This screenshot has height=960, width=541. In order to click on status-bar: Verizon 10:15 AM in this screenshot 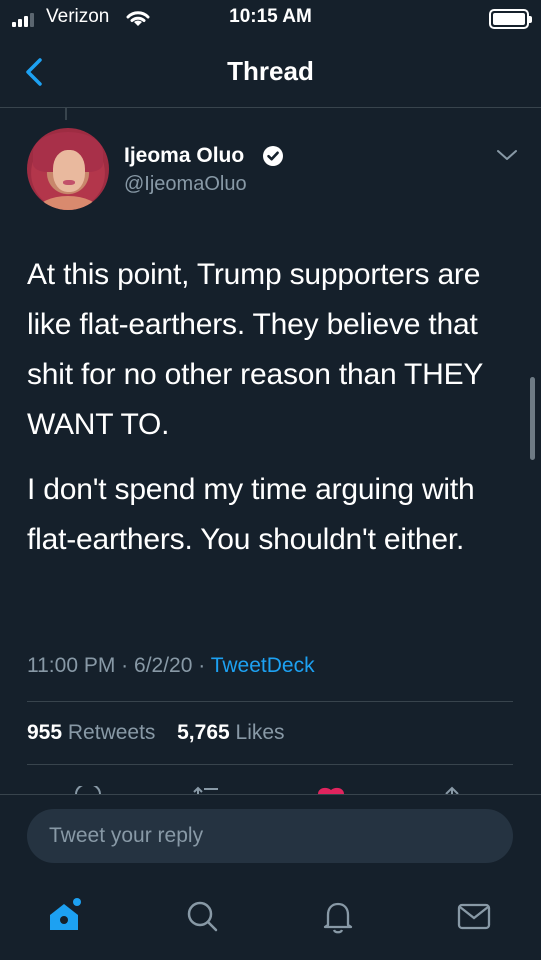, I will do `click(270, 18)`.